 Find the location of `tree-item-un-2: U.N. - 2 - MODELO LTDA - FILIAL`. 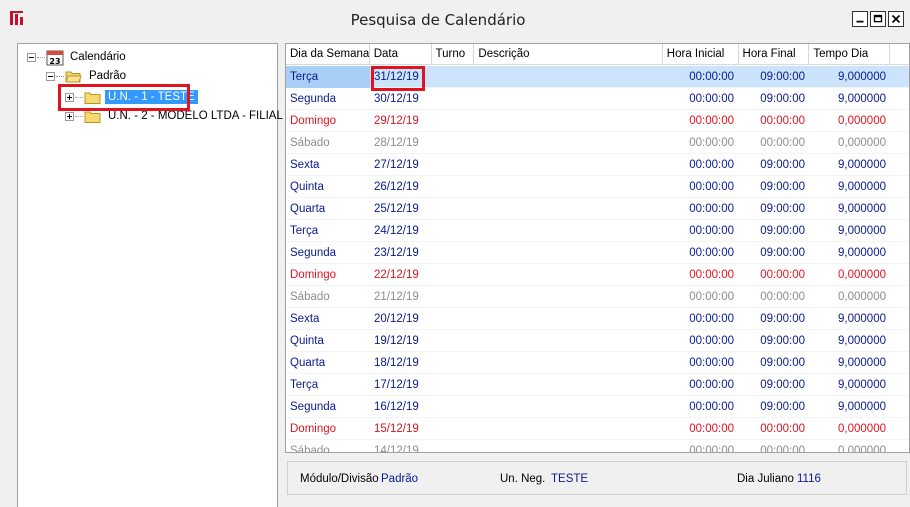

tree-item-un-2: U.N. - 2 - MODELO LTDA - FILIAL is located at coordinates (175, 116).